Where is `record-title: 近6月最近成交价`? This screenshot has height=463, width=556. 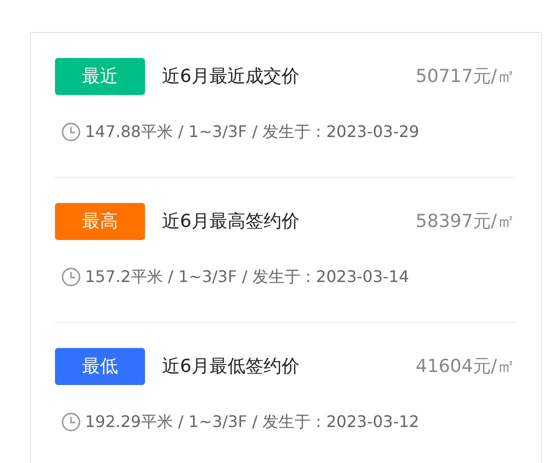 record-title: 近6月最近成交价 is located at coordinates (231, 77).